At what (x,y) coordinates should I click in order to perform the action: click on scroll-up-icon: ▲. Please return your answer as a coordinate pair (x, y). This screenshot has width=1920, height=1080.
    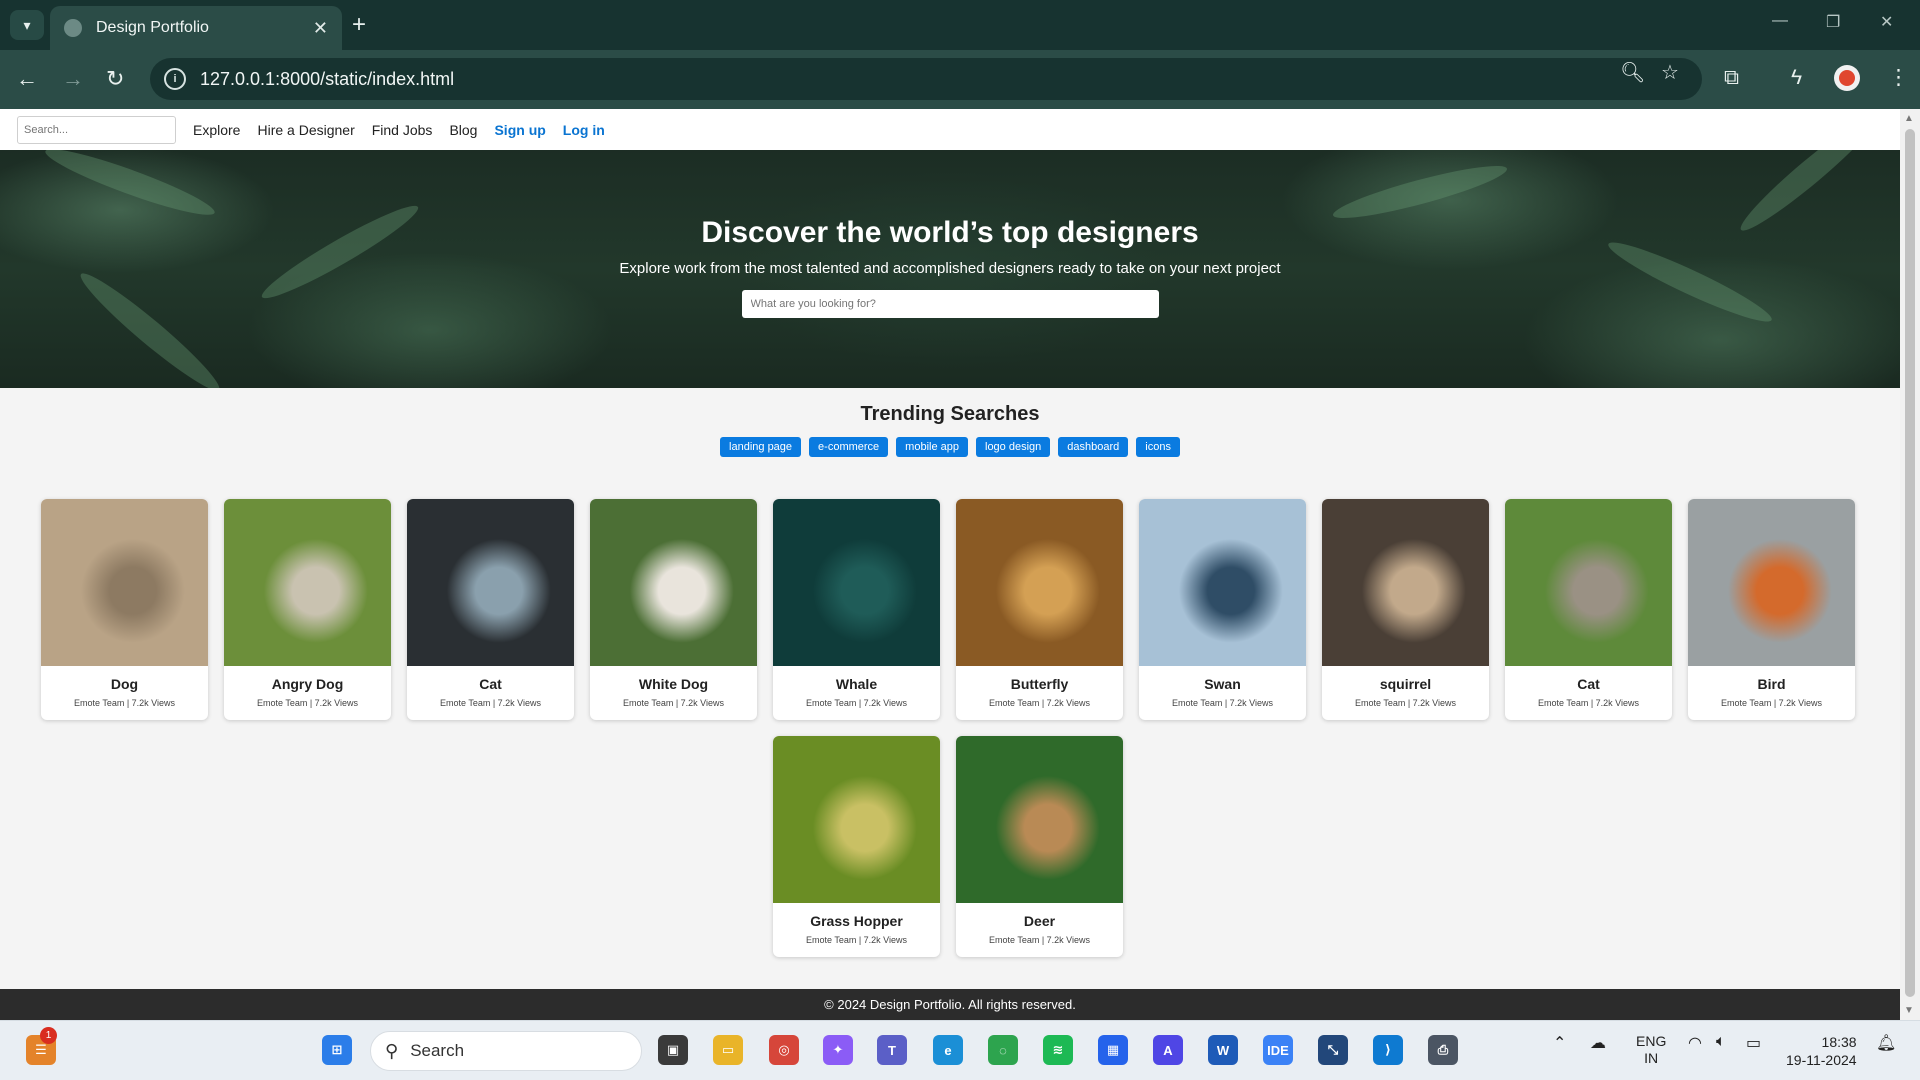
    Looking at the image, I should click on (1909, 118).